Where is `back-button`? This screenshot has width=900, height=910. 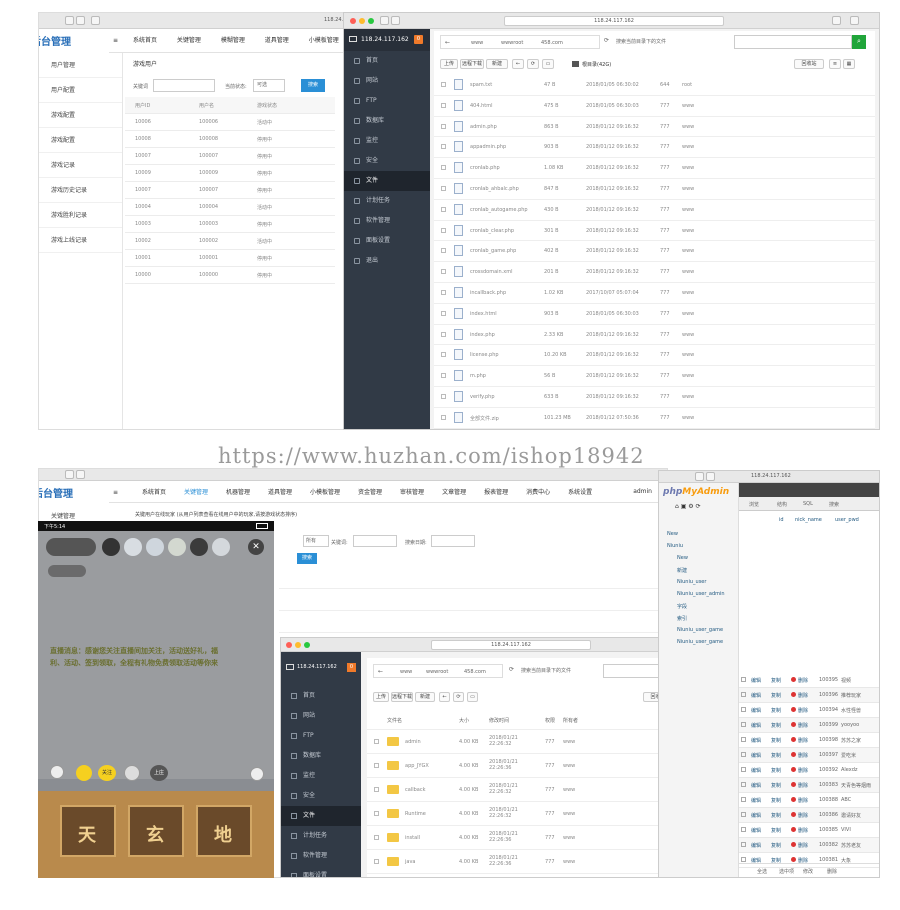 back-button is located at coordinates (699, 476).